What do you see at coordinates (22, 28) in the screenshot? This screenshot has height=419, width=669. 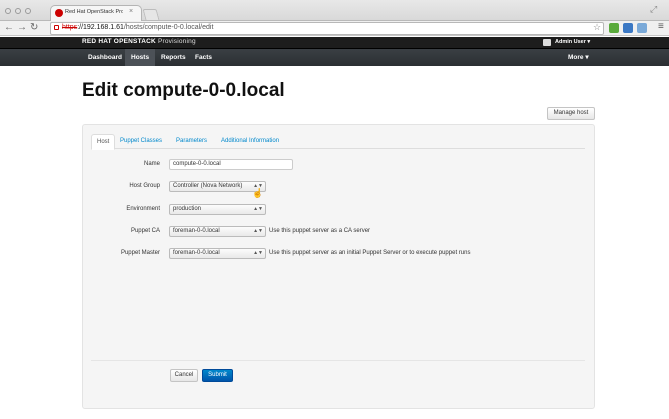 I see `forward-icon: →` at bounding box center [22, 28].